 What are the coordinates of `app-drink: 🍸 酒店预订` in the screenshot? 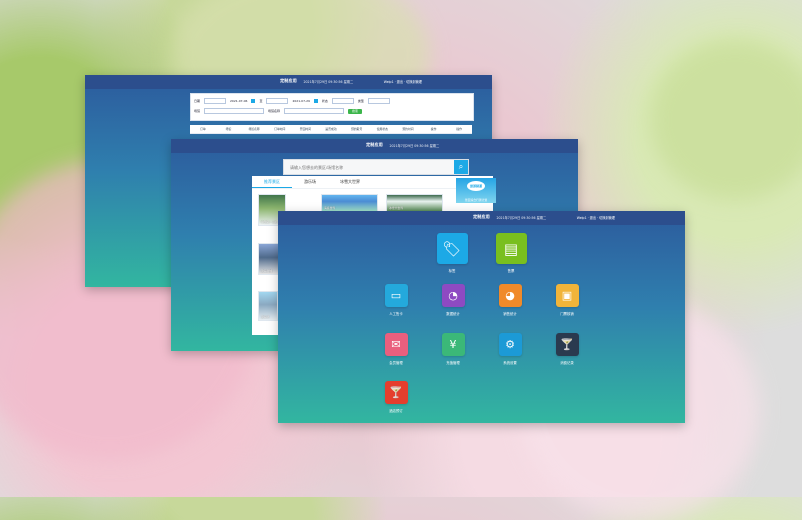 It's located at (396, 397).